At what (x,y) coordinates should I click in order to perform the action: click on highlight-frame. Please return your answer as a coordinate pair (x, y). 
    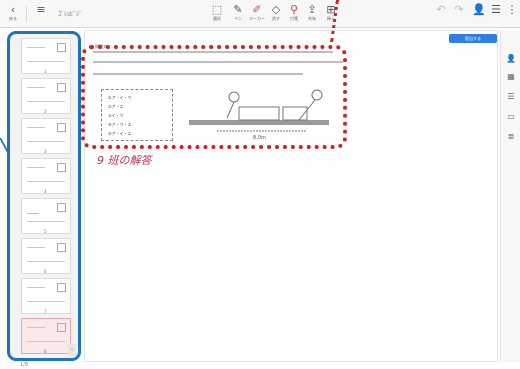
    Looking at the image, I should click on (214, 97).